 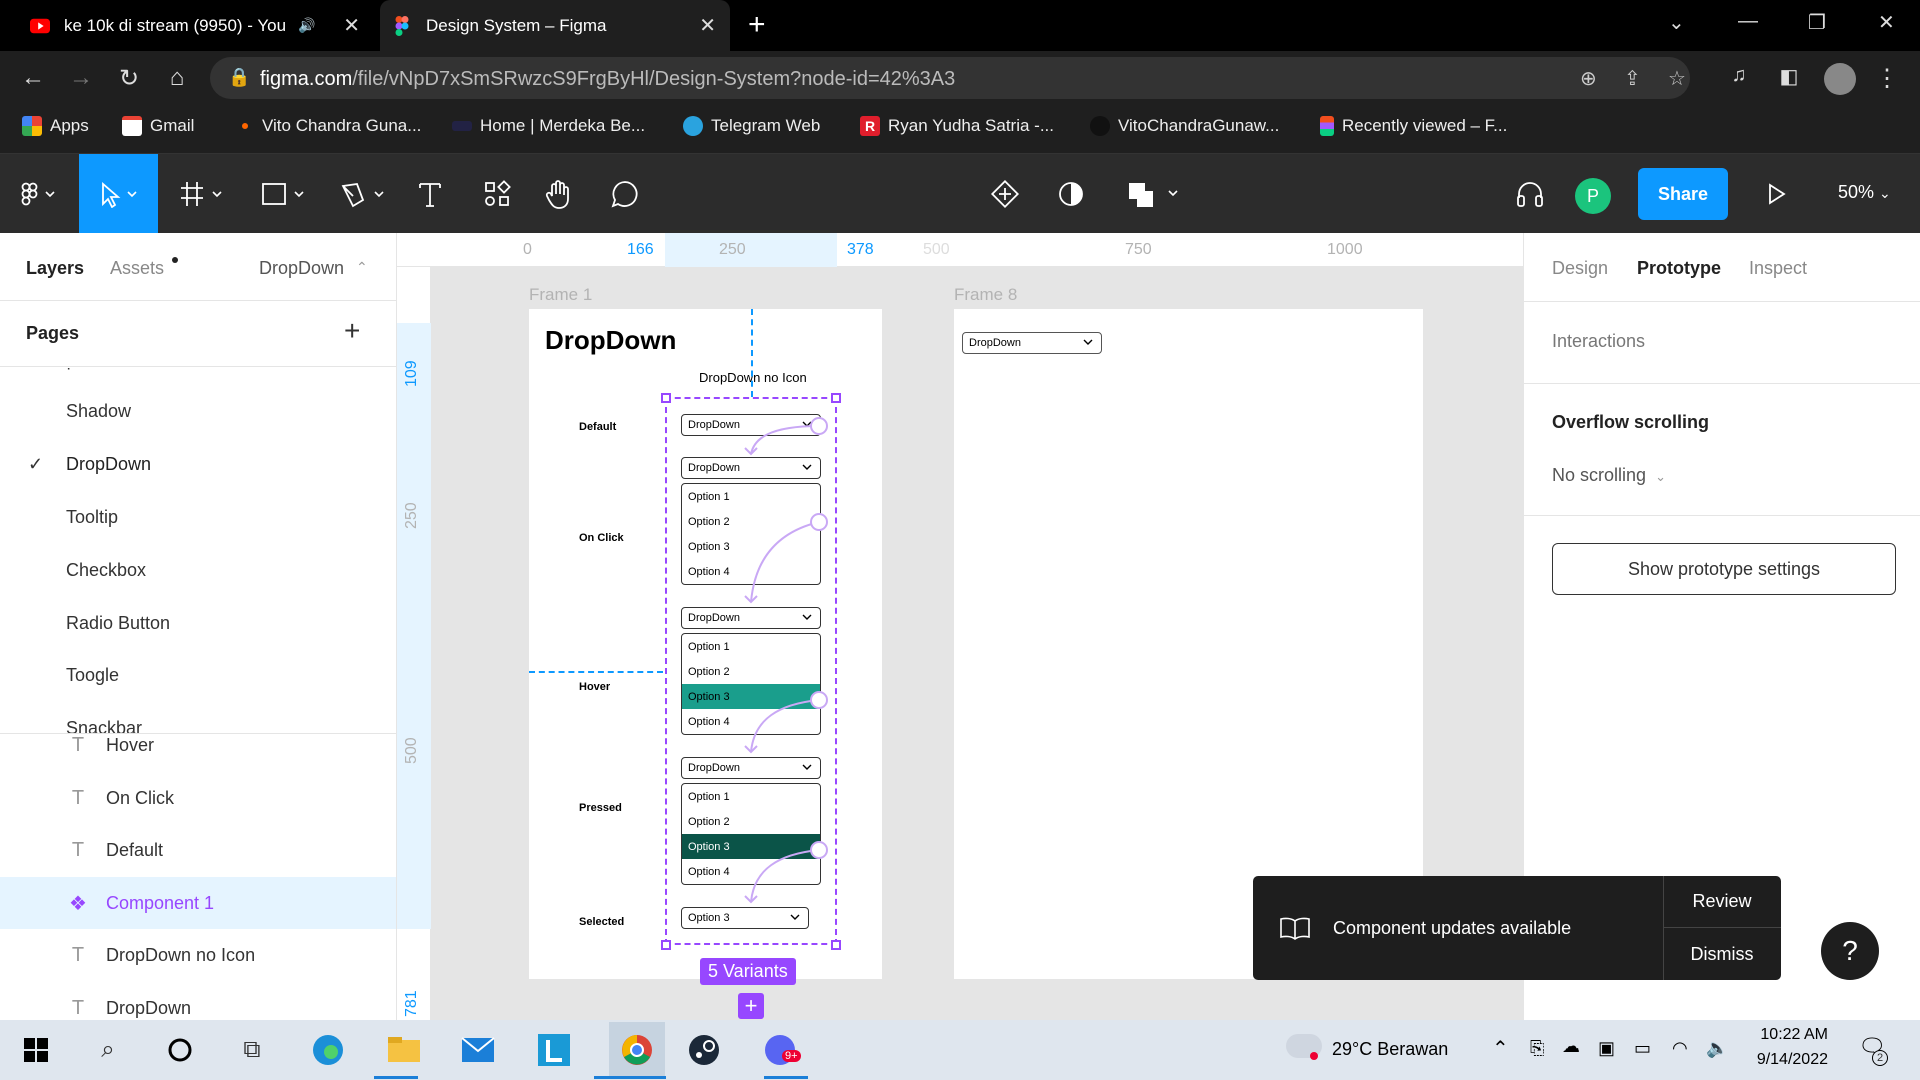 What do you see at coordinates (1580, 268) in the screenshot?
I see `tab-design: Design` at bounding box center [1580, 268].